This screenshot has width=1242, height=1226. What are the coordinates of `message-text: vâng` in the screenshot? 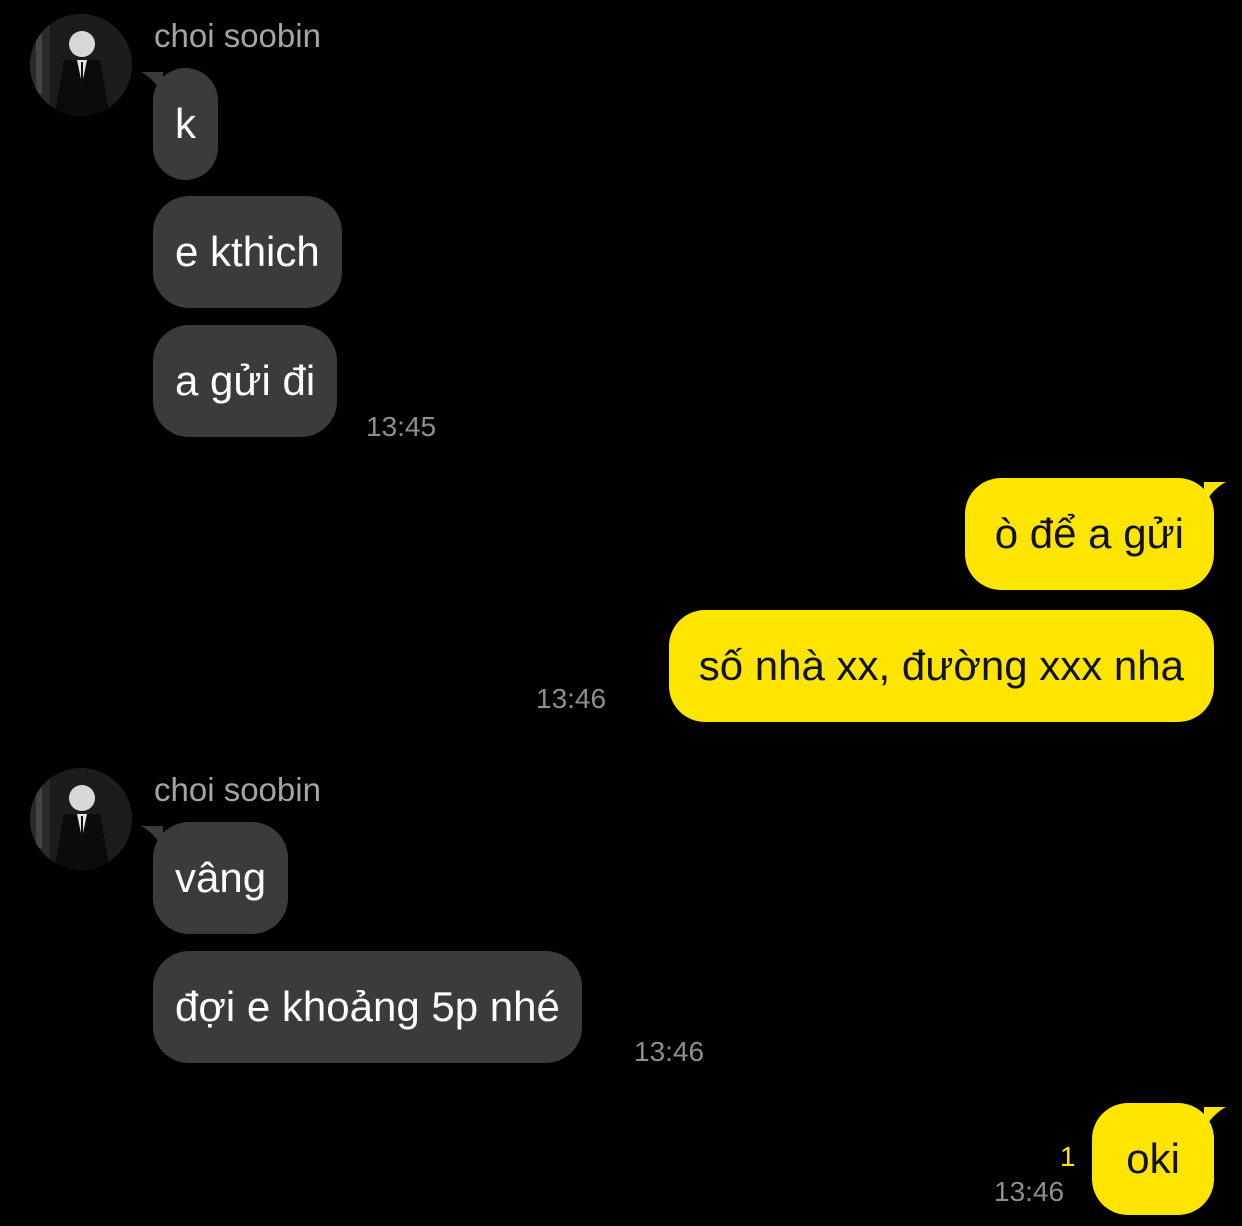 It's located at (221, 877).